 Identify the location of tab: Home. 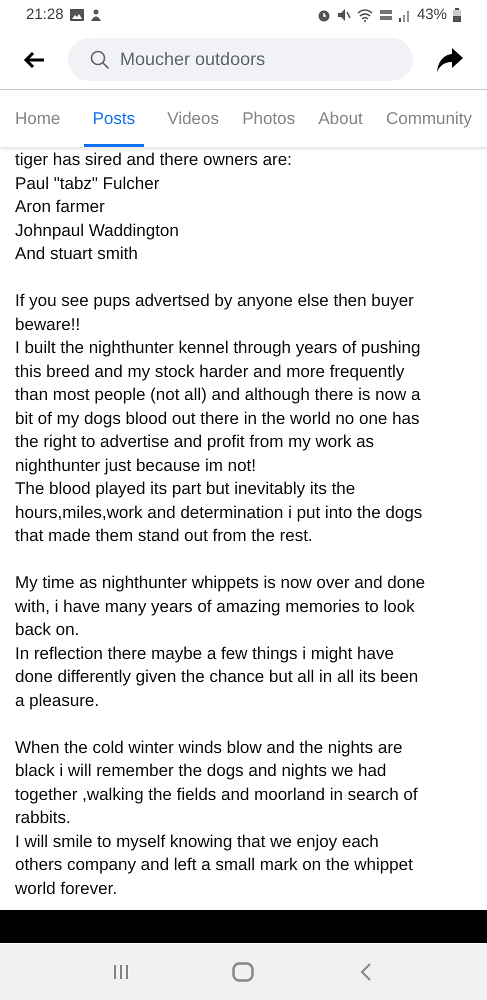
(37, 118).